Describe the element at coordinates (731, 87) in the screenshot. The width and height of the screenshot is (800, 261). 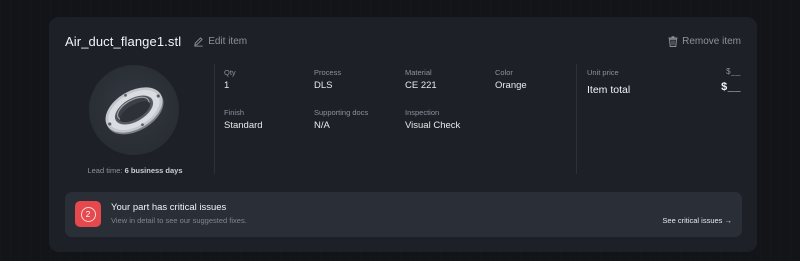
I see `item-total-value: $__` at that location.